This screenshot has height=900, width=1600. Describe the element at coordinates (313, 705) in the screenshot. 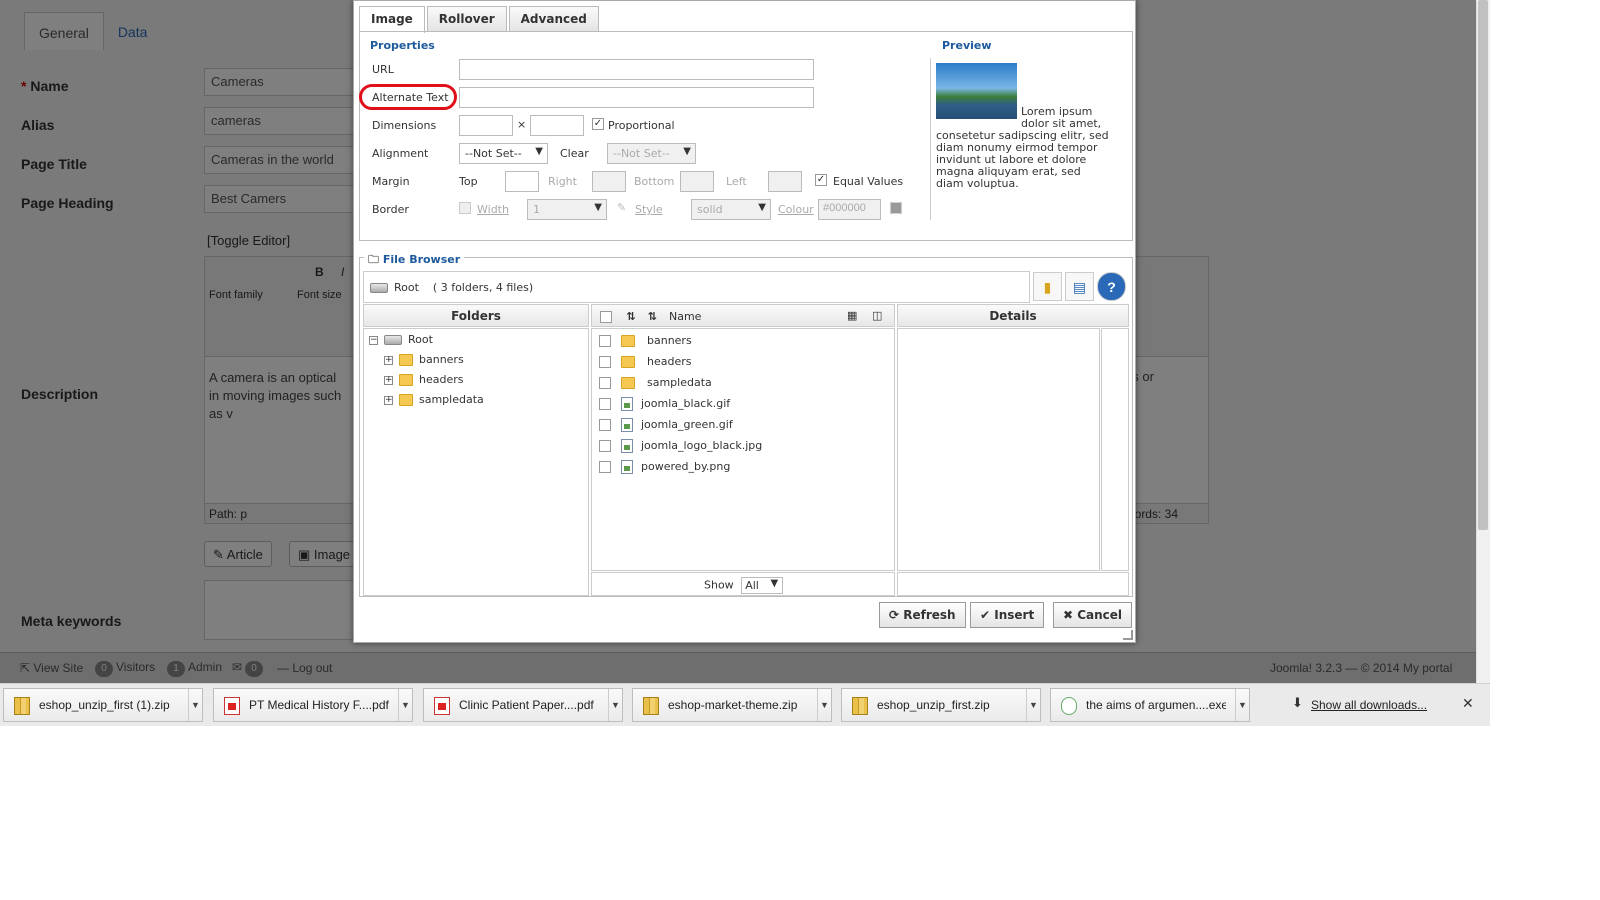

I see `download-item: PT Medical History F....pdf ▼` at that location.